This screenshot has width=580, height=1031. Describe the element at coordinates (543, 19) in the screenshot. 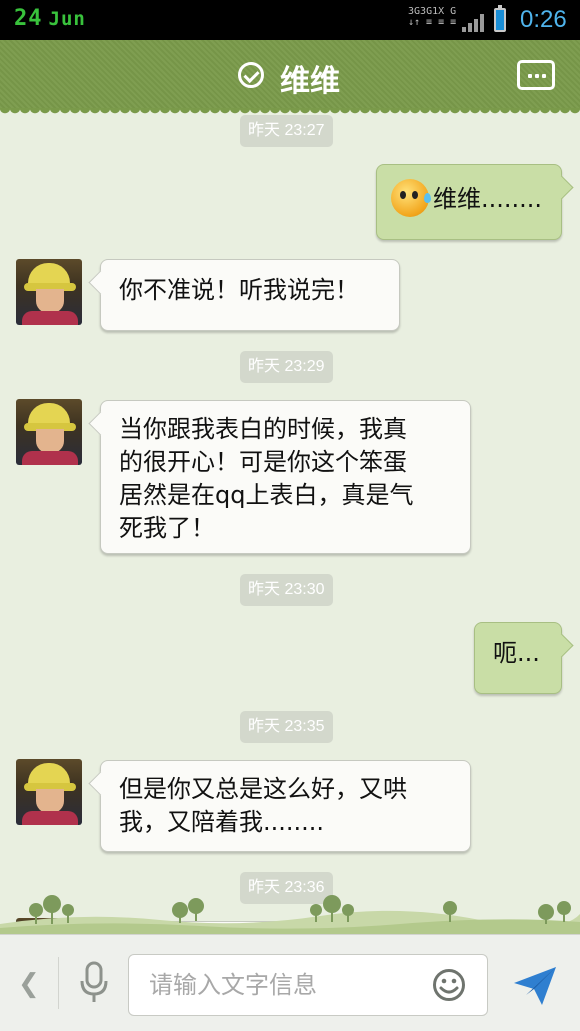

I see `status-time: 0:26` at that location.